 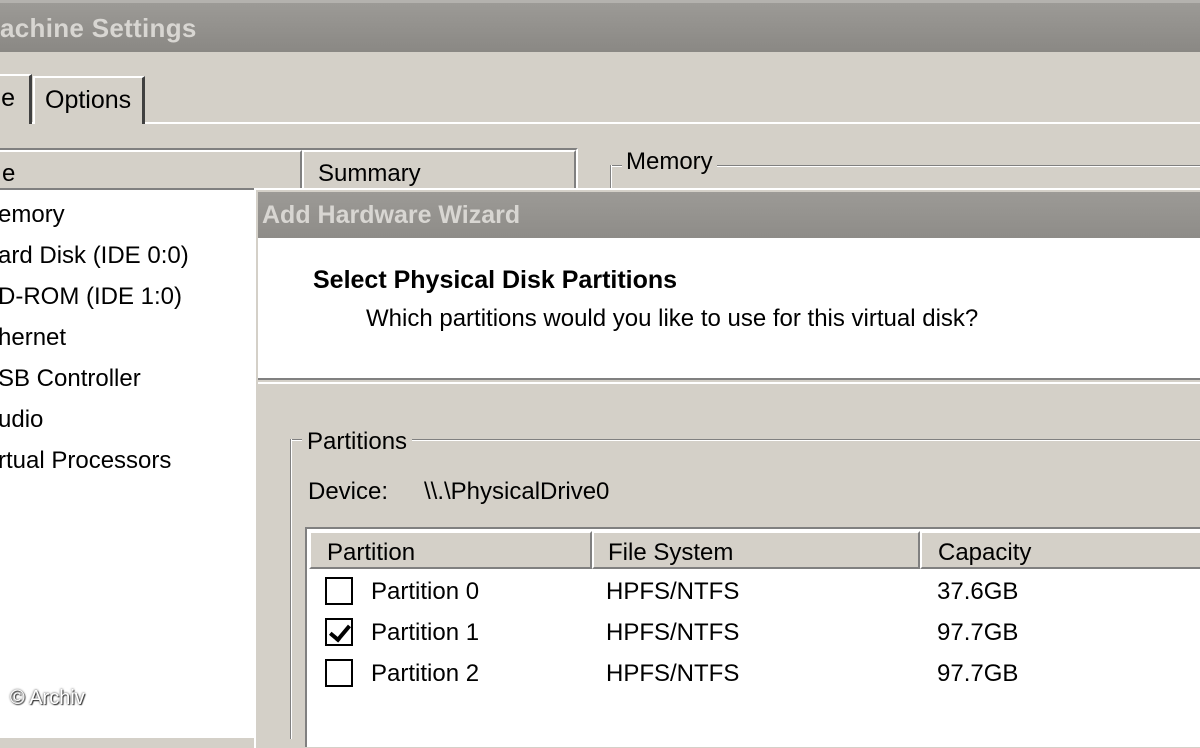 I want to click on device-item-hard-disk: ard Disk (IDE 0:0), so click(x=94, y=262).